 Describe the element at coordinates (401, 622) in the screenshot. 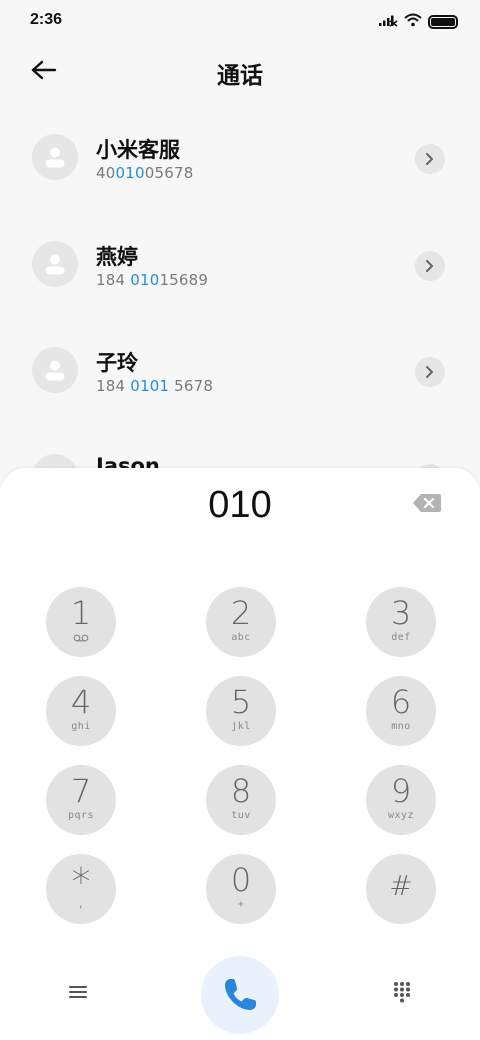

I see `key-3: 3 def` at that location.